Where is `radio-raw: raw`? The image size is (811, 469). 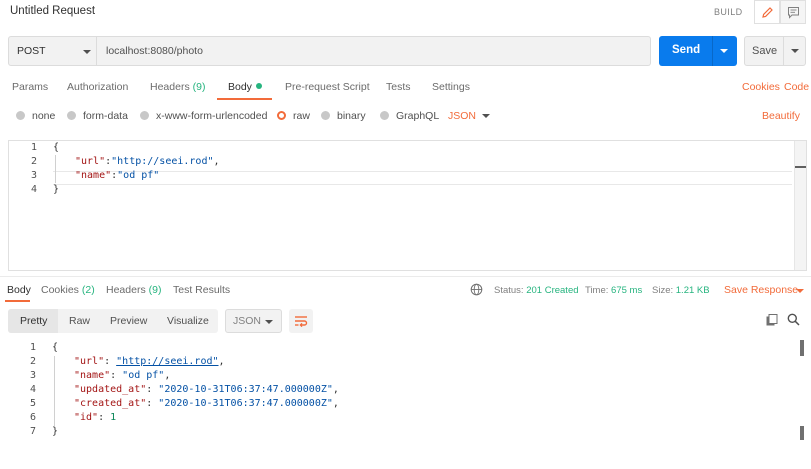
radio-raw: raw is located at coordinates (293, 116).